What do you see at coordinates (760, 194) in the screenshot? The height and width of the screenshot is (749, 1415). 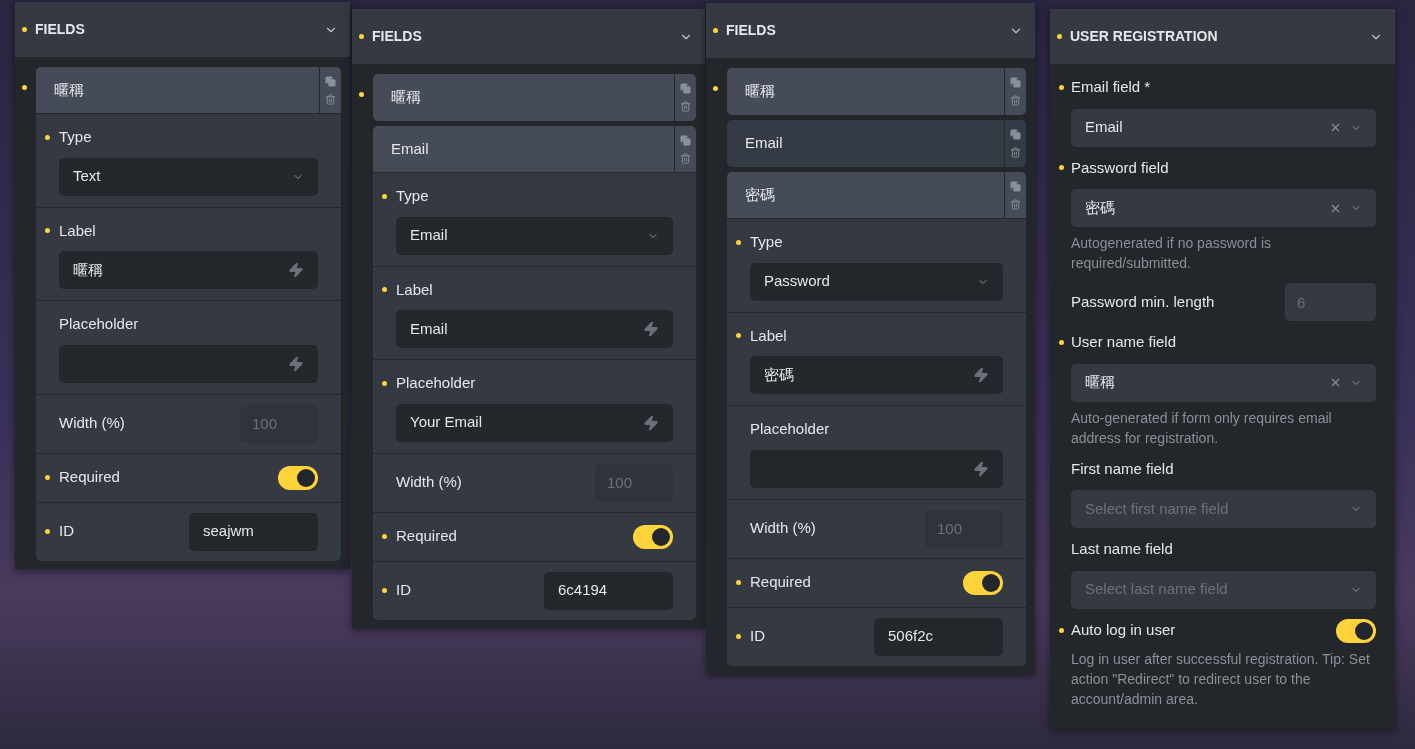 I see `item-title: 密碼` at bounding box center [760, 194].